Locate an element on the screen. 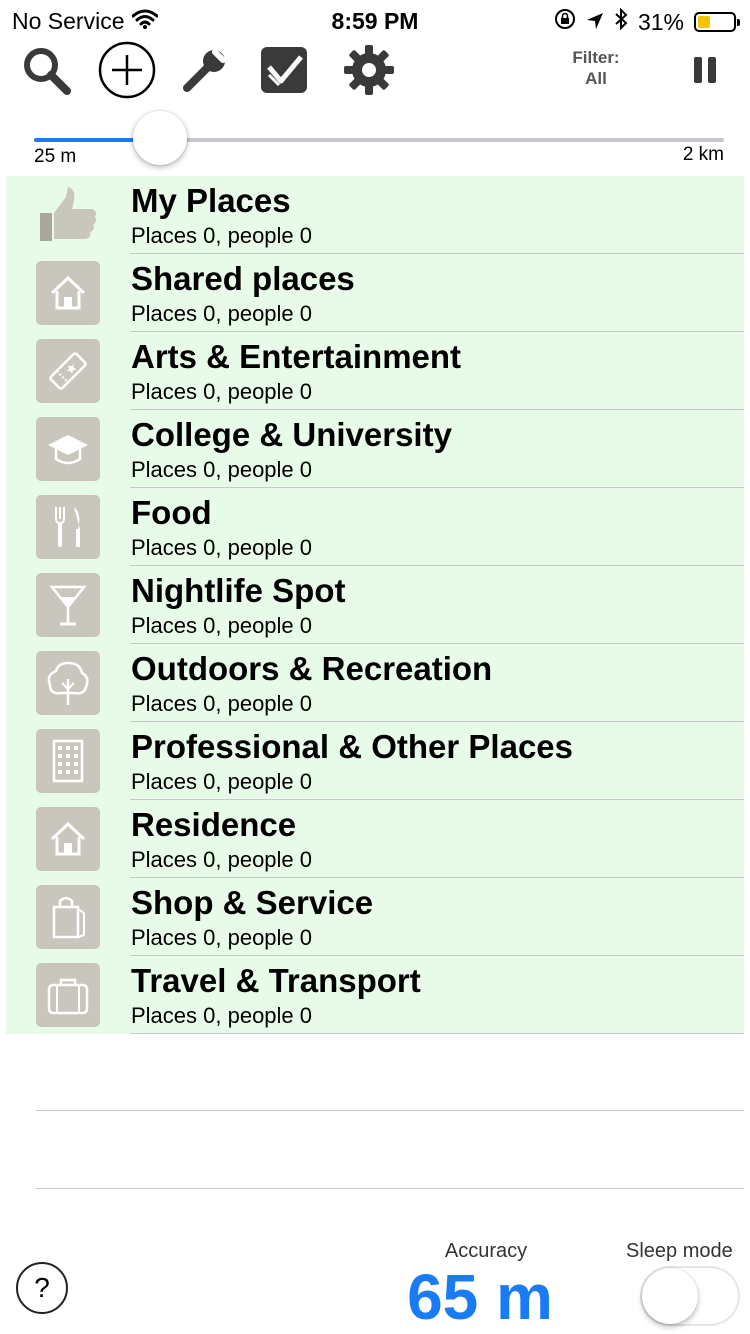 This screenshot has width=750, height=1334. location-arrow-icon is located at coordinates (595, 22).